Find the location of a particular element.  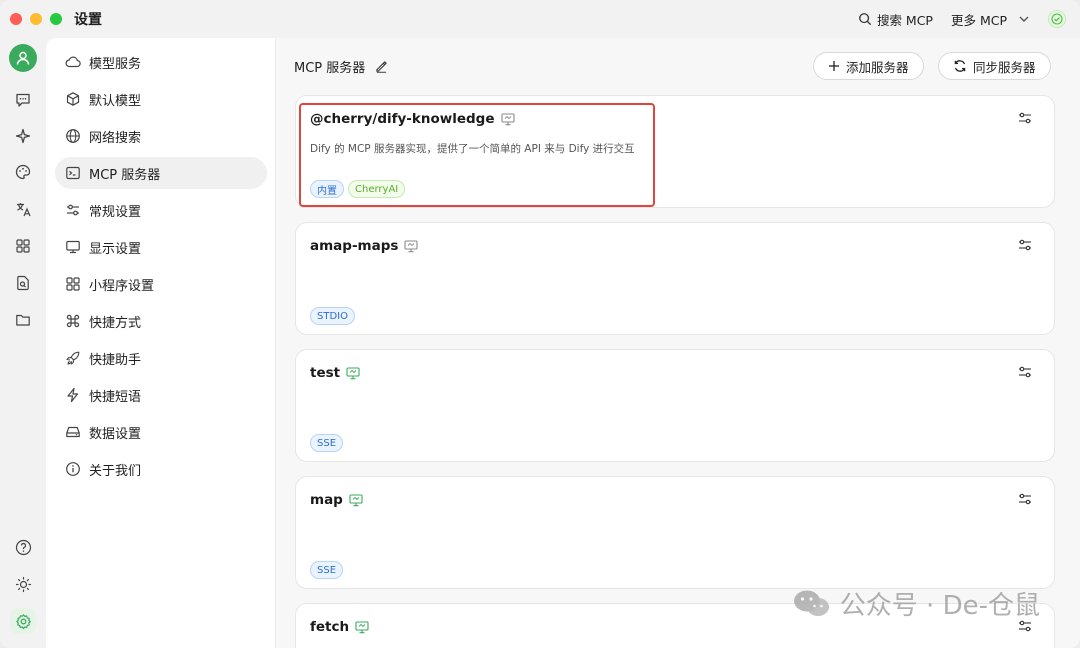

sidebar-item-label: 网络搜索 is located at coordinates (115, 138).